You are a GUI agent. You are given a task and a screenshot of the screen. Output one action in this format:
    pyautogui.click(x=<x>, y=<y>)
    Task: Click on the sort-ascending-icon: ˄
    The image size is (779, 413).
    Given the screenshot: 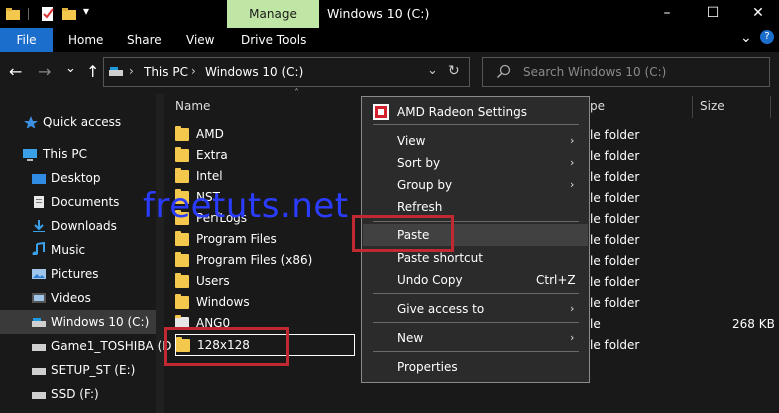 What is the action you would take?
    pyautogui.click(x=296, y=93)
    